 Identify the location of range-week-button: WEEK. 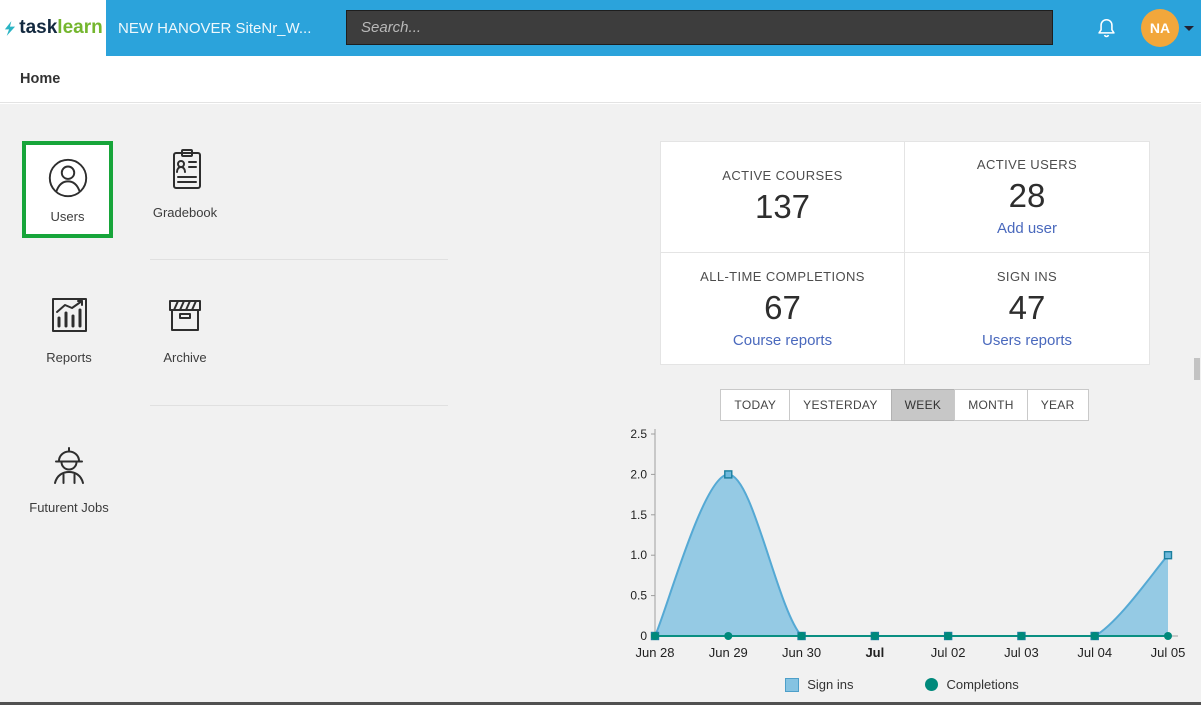
(923, 405).